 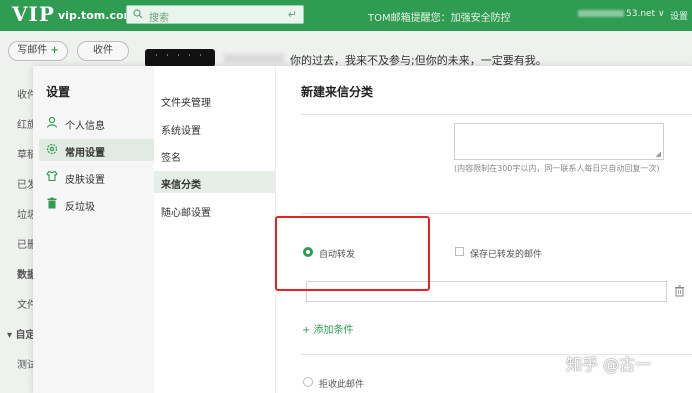 I want to click on delete-icon, so click(x=679, y=292).